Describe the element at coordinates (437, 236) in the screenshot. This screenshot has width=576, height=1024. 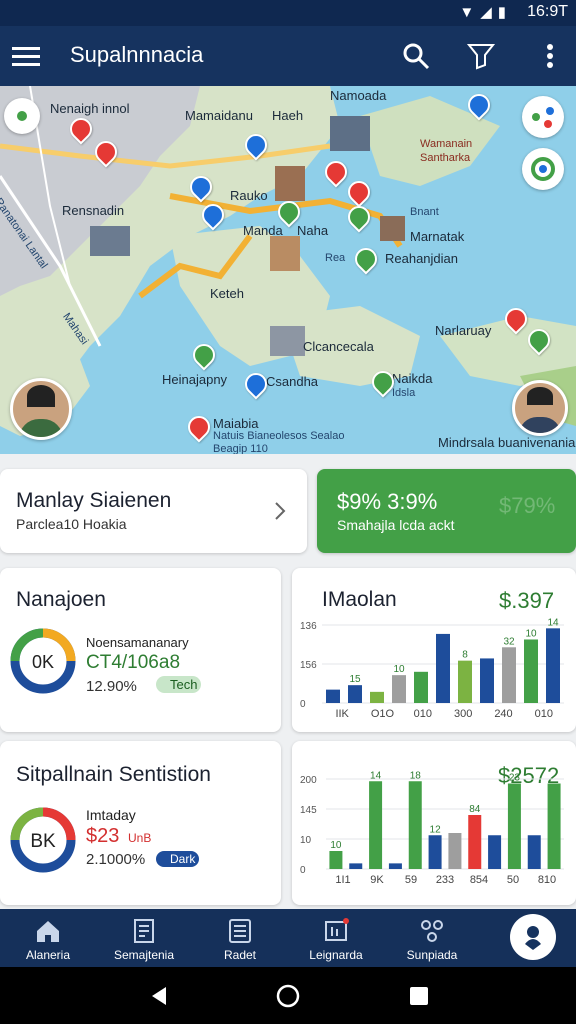
I see `map-label: Marnatak` at that location.